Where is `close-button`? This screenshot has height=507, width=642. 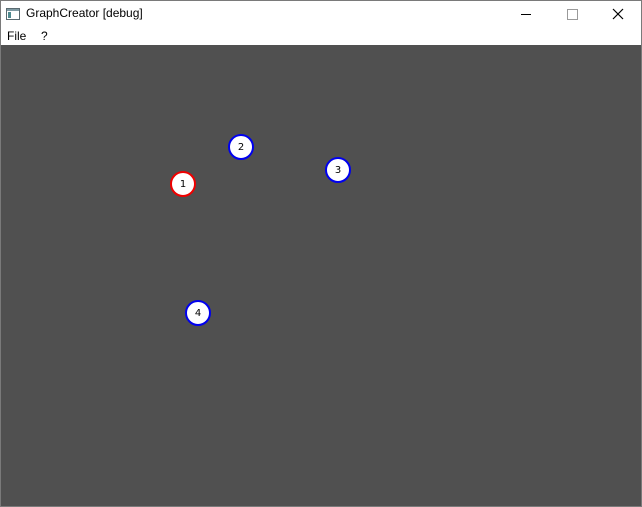
close-button is located at coordinates (618, 14).